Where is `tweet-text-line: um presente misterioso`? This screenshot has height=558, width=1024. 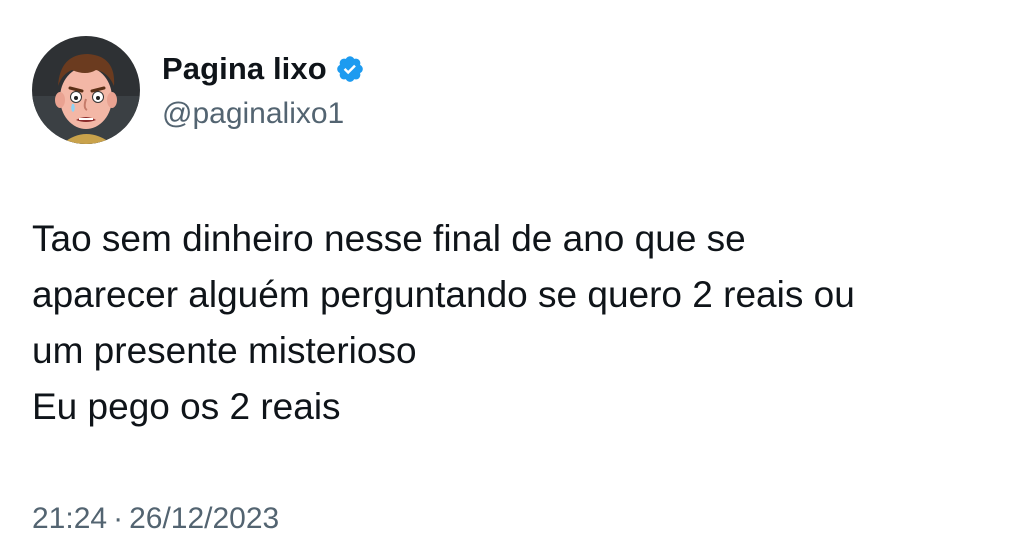
tweet-text-line: um presente misterioso is located at coordinates (224, 350).